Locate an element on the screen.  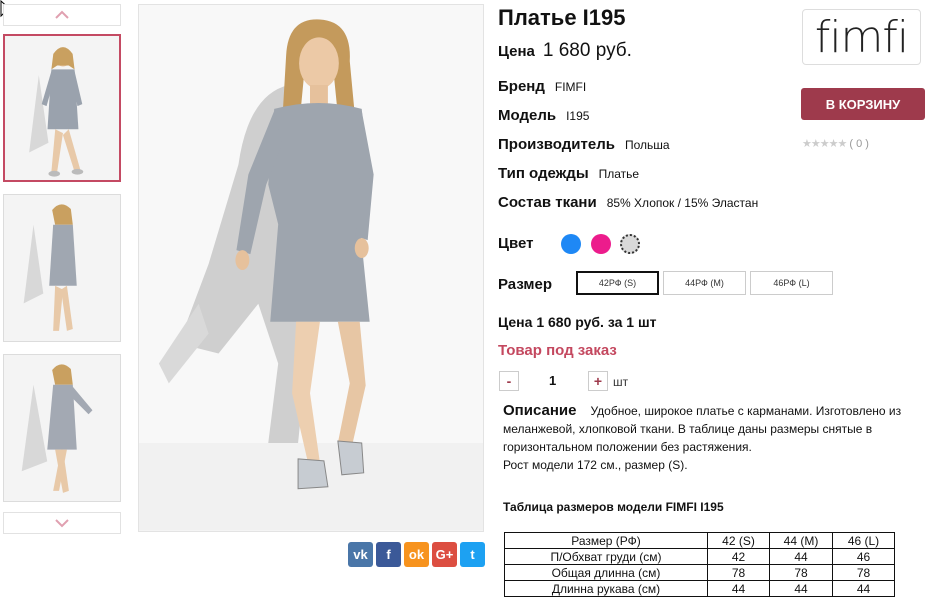
facebook-share-icon: f is located at coordinates (388, 554).